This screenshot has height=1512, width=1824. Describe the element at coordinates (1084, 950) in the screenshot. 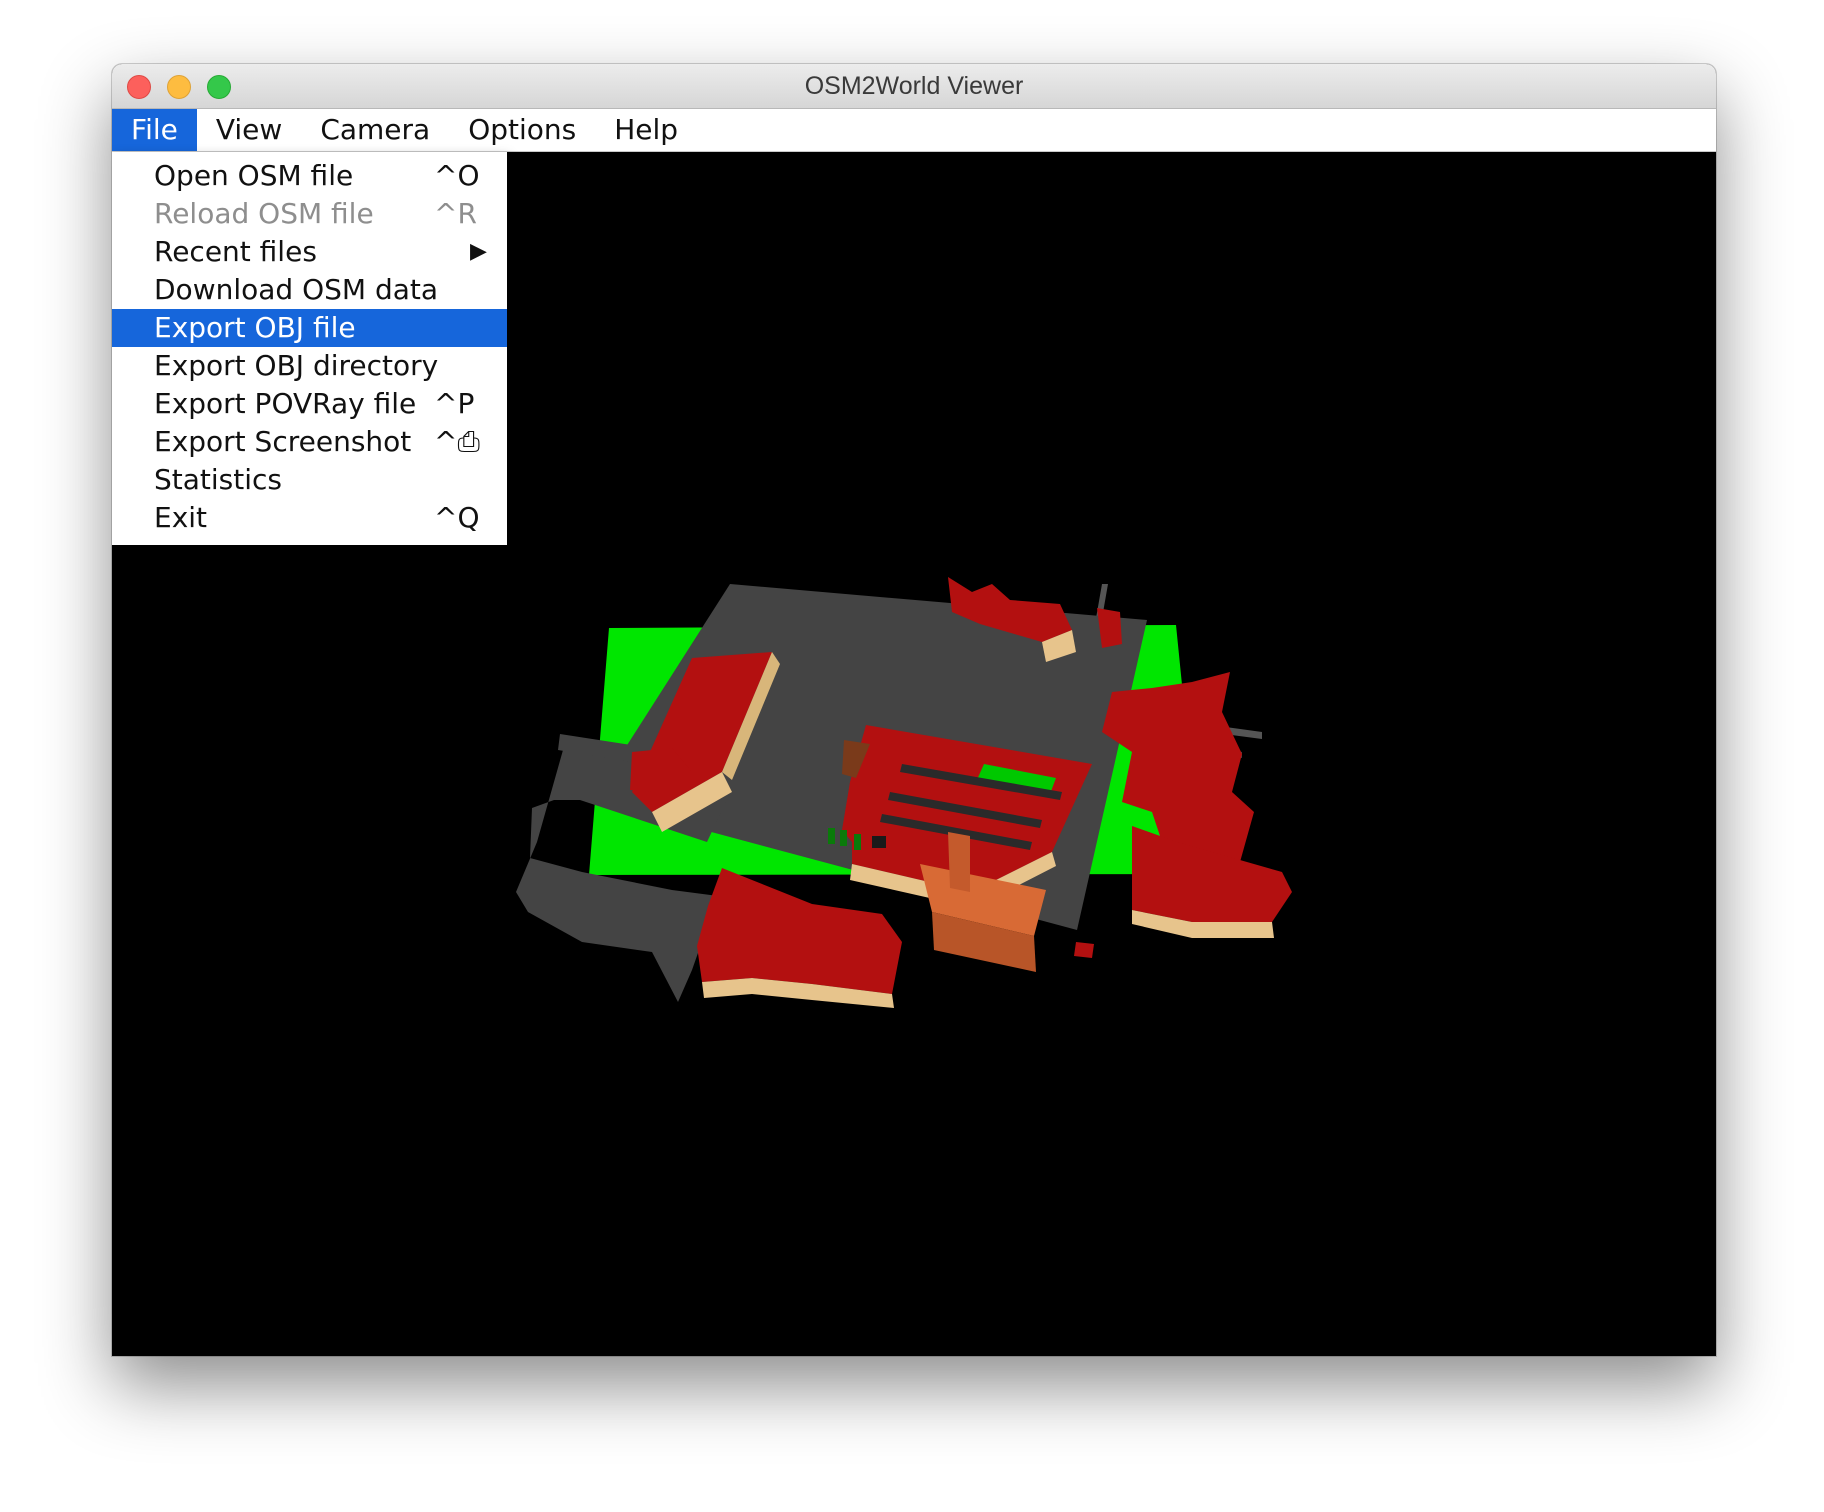

I see `small-building` at that location.